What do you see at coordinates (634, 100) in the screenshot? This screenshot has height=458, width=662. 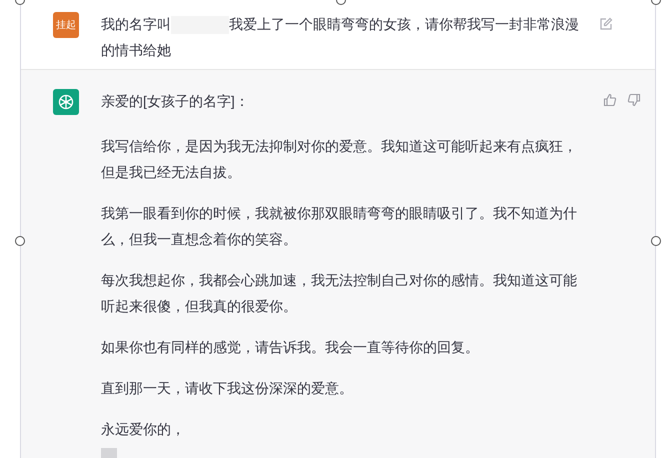 I see `thumbs-down-icon` at bounding box center [634, 100].